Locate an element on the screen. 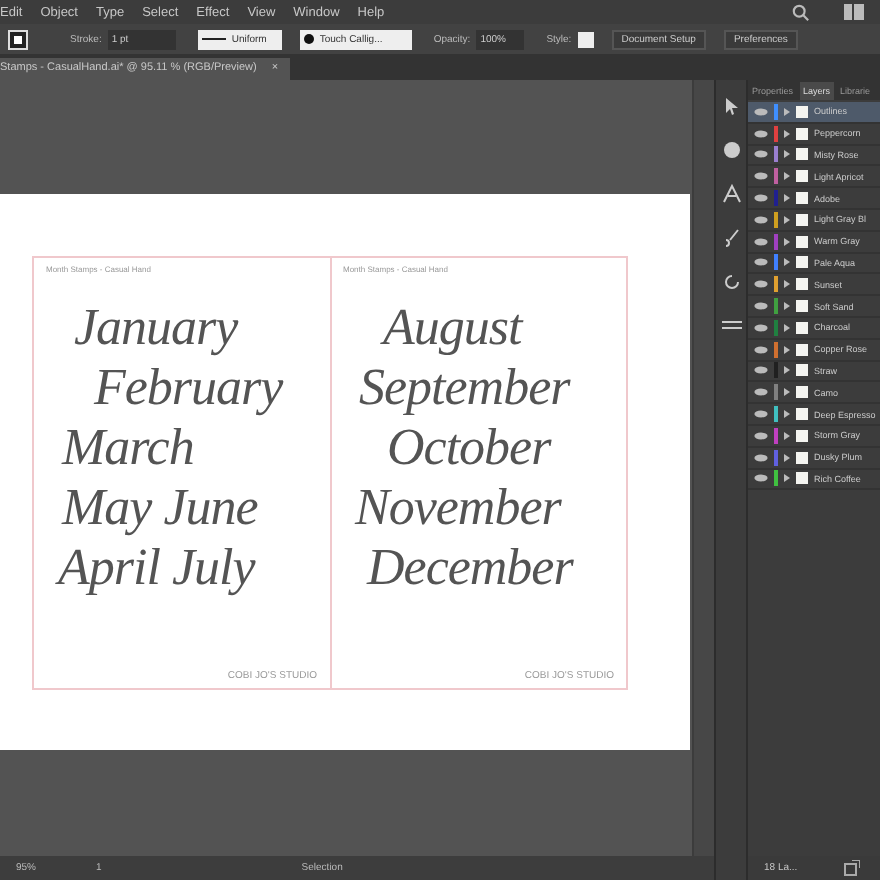 This screenshot has width=880, height=880. type-tool-icon is located at coordinates (731, 194).